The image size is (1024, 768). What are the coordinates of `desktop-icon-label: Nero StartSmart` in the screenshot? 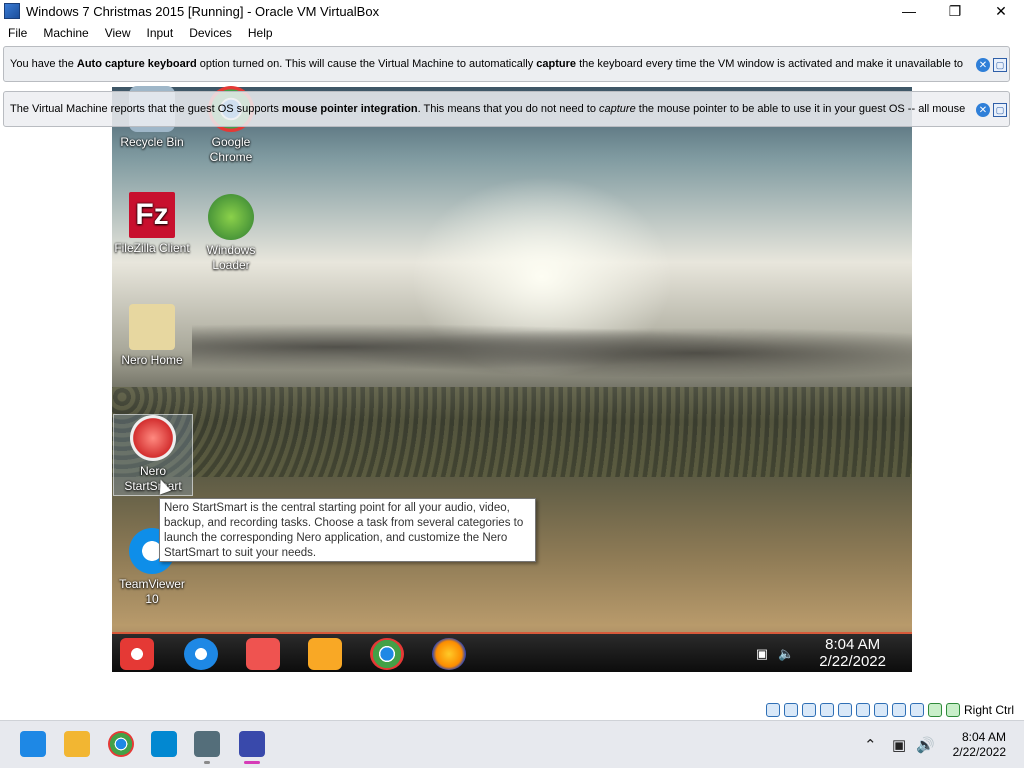 It's located at (153, 478).